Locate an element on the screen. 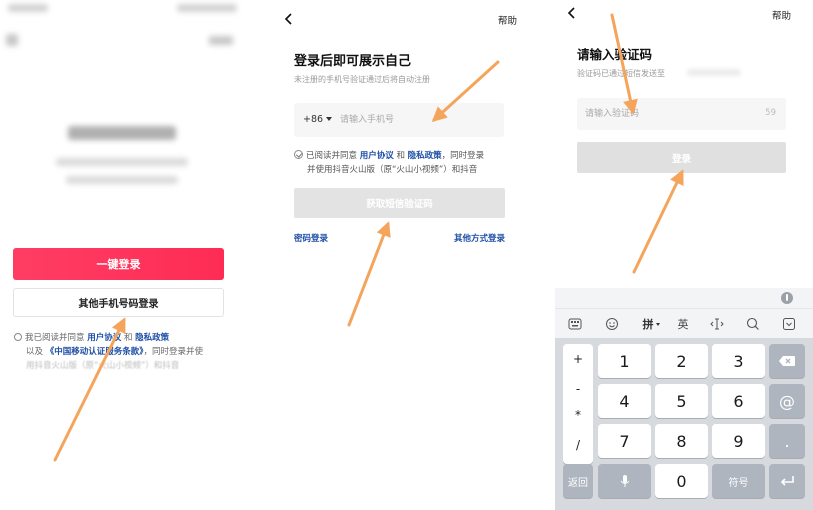 This screenshot has height=510, width=813. key-6: 6 is located at coordinates (738, 401).